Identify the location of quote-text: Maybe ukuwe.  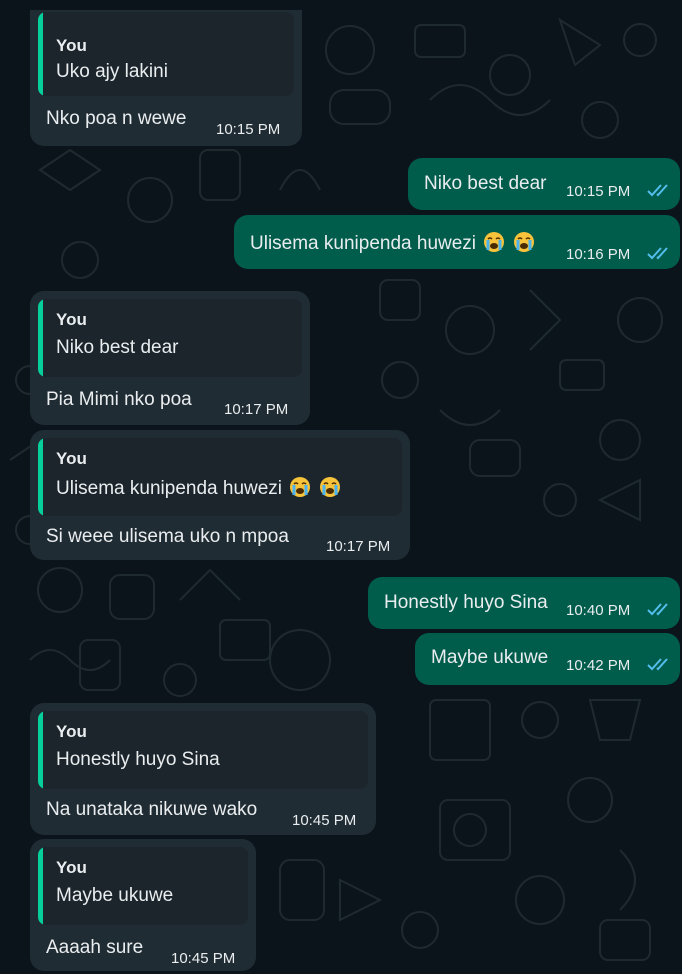
(115, 895).